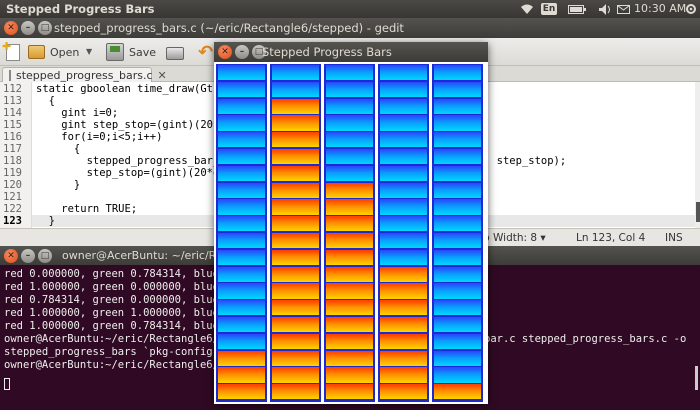  I want to click on text-file-icon, so click(10, 75).